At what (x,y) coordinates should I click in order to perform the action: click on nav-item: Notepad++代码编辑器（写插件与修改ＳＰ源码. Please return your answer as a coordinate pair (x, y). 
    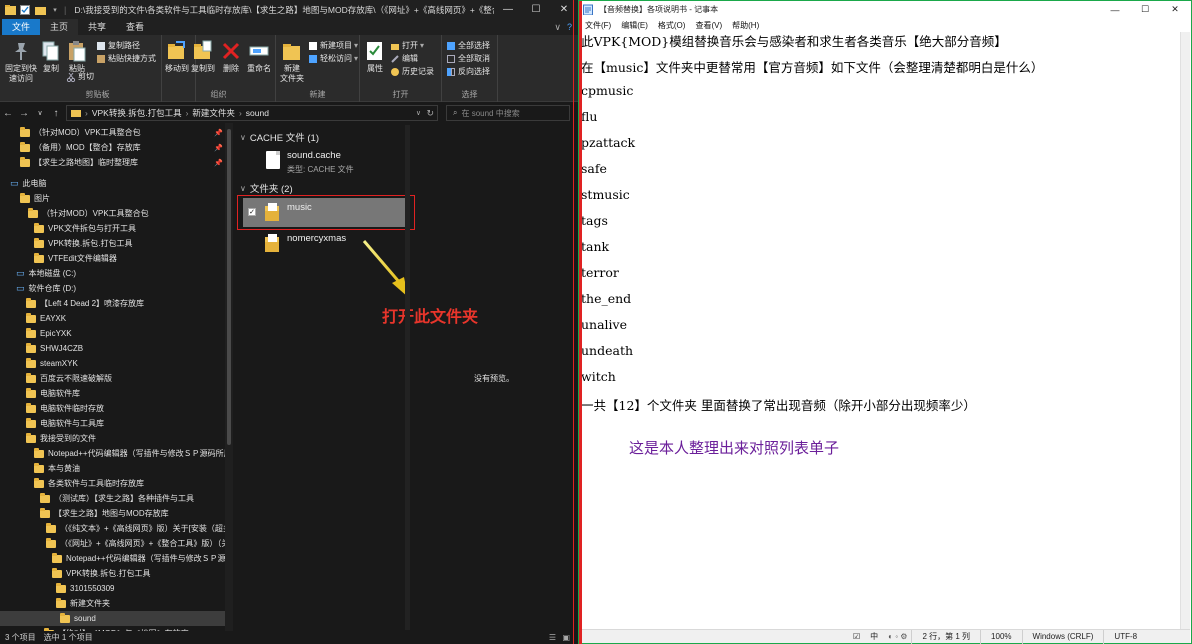
    Looking at the image, I should click on (142, 558).